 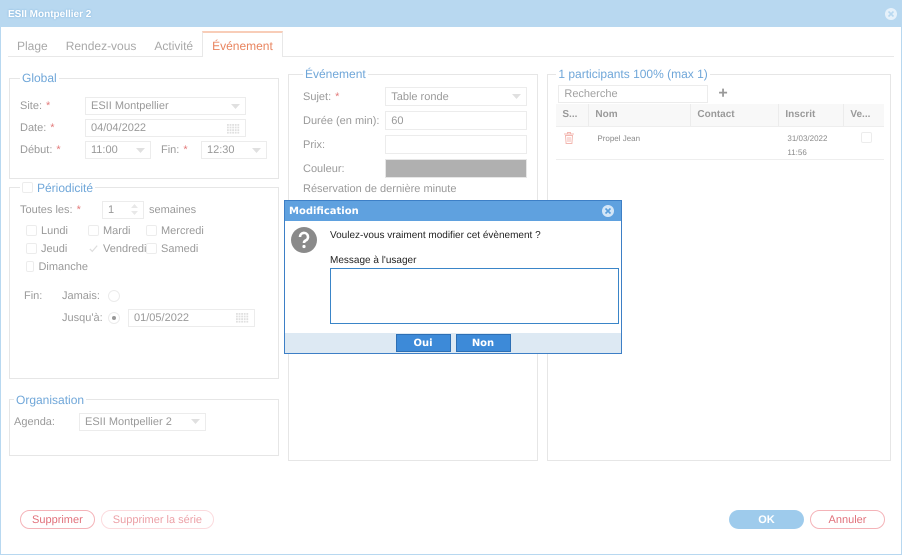 I want to click on site-dropdown: ESII Montpellier, so click(x=165, y=106).